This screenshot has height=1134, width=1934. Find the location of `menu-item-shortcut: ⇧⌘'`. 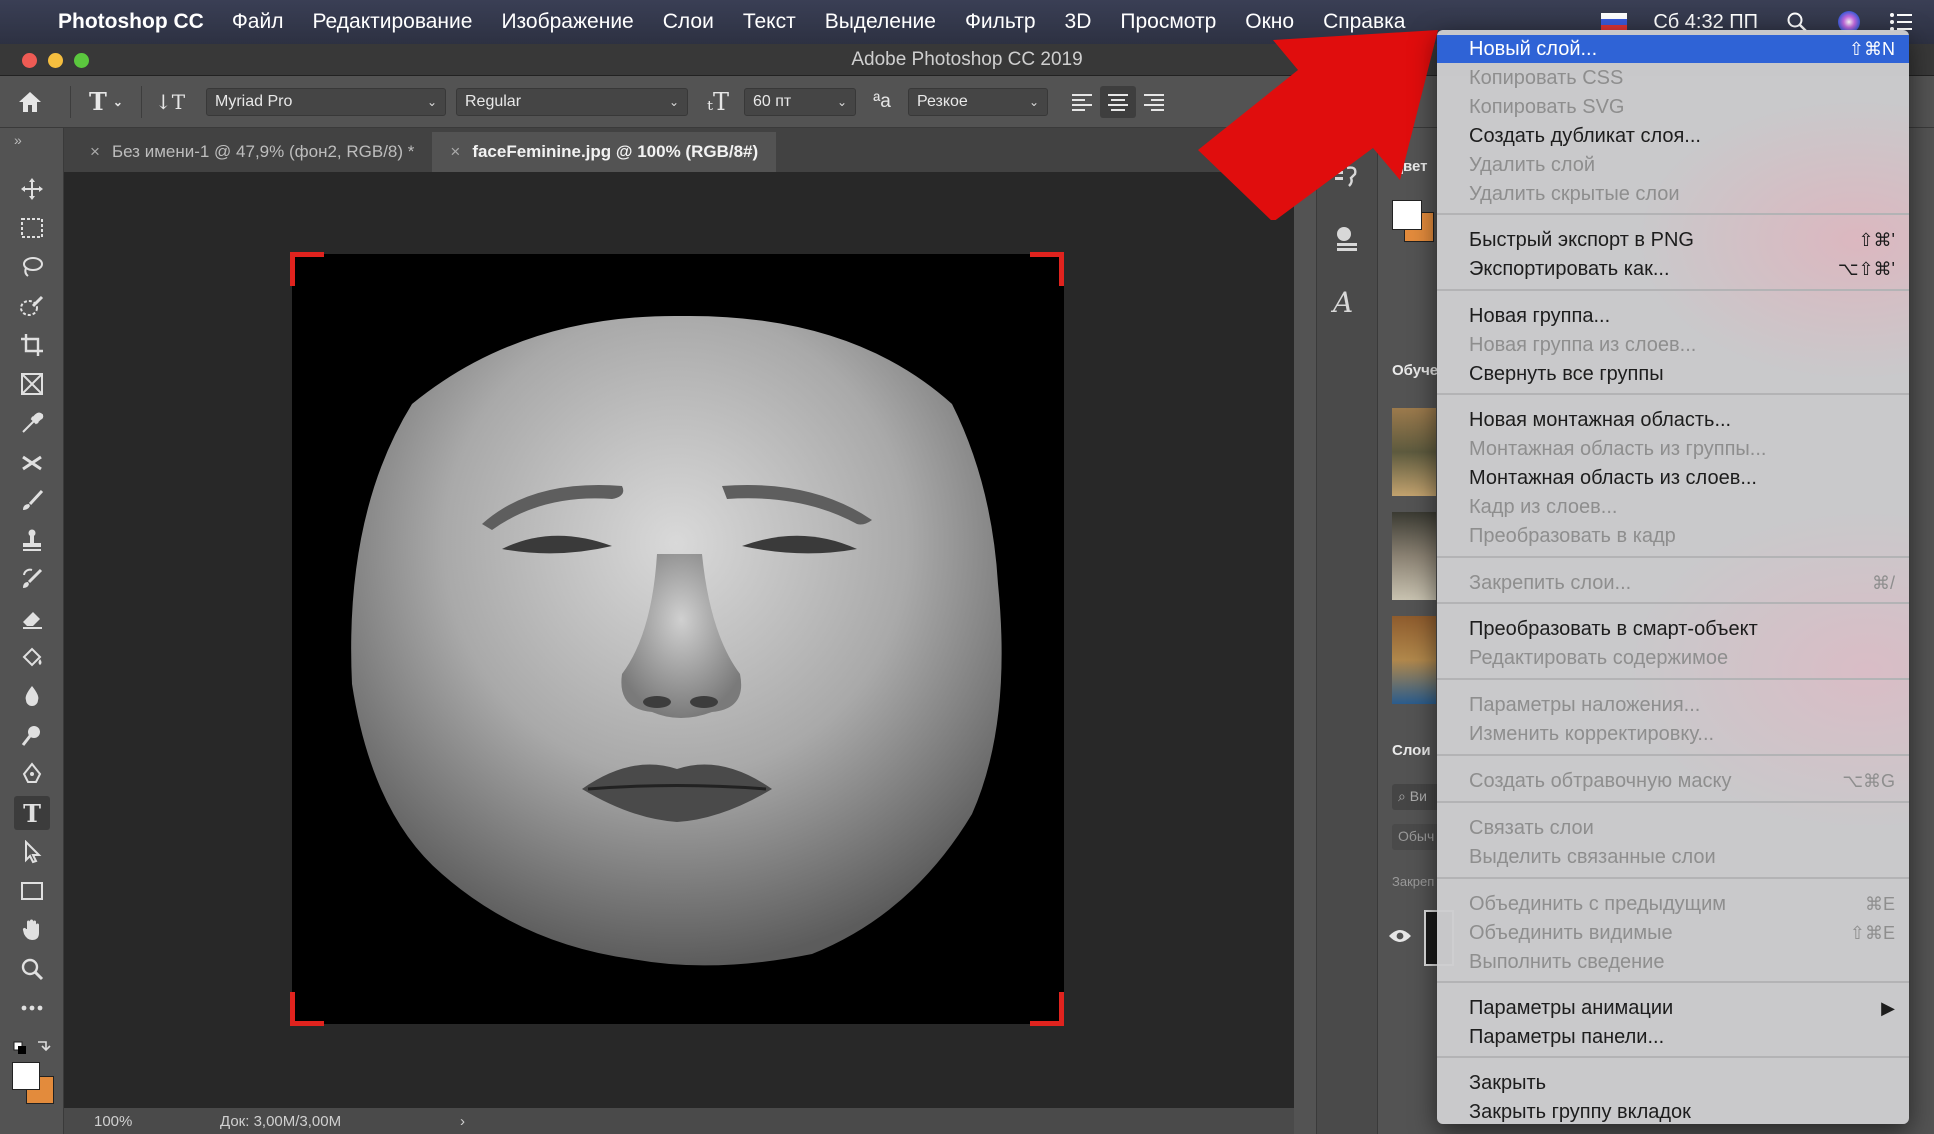

menu-item-shortcut: ⇧⌘' is located at coordinates (1876, 239).